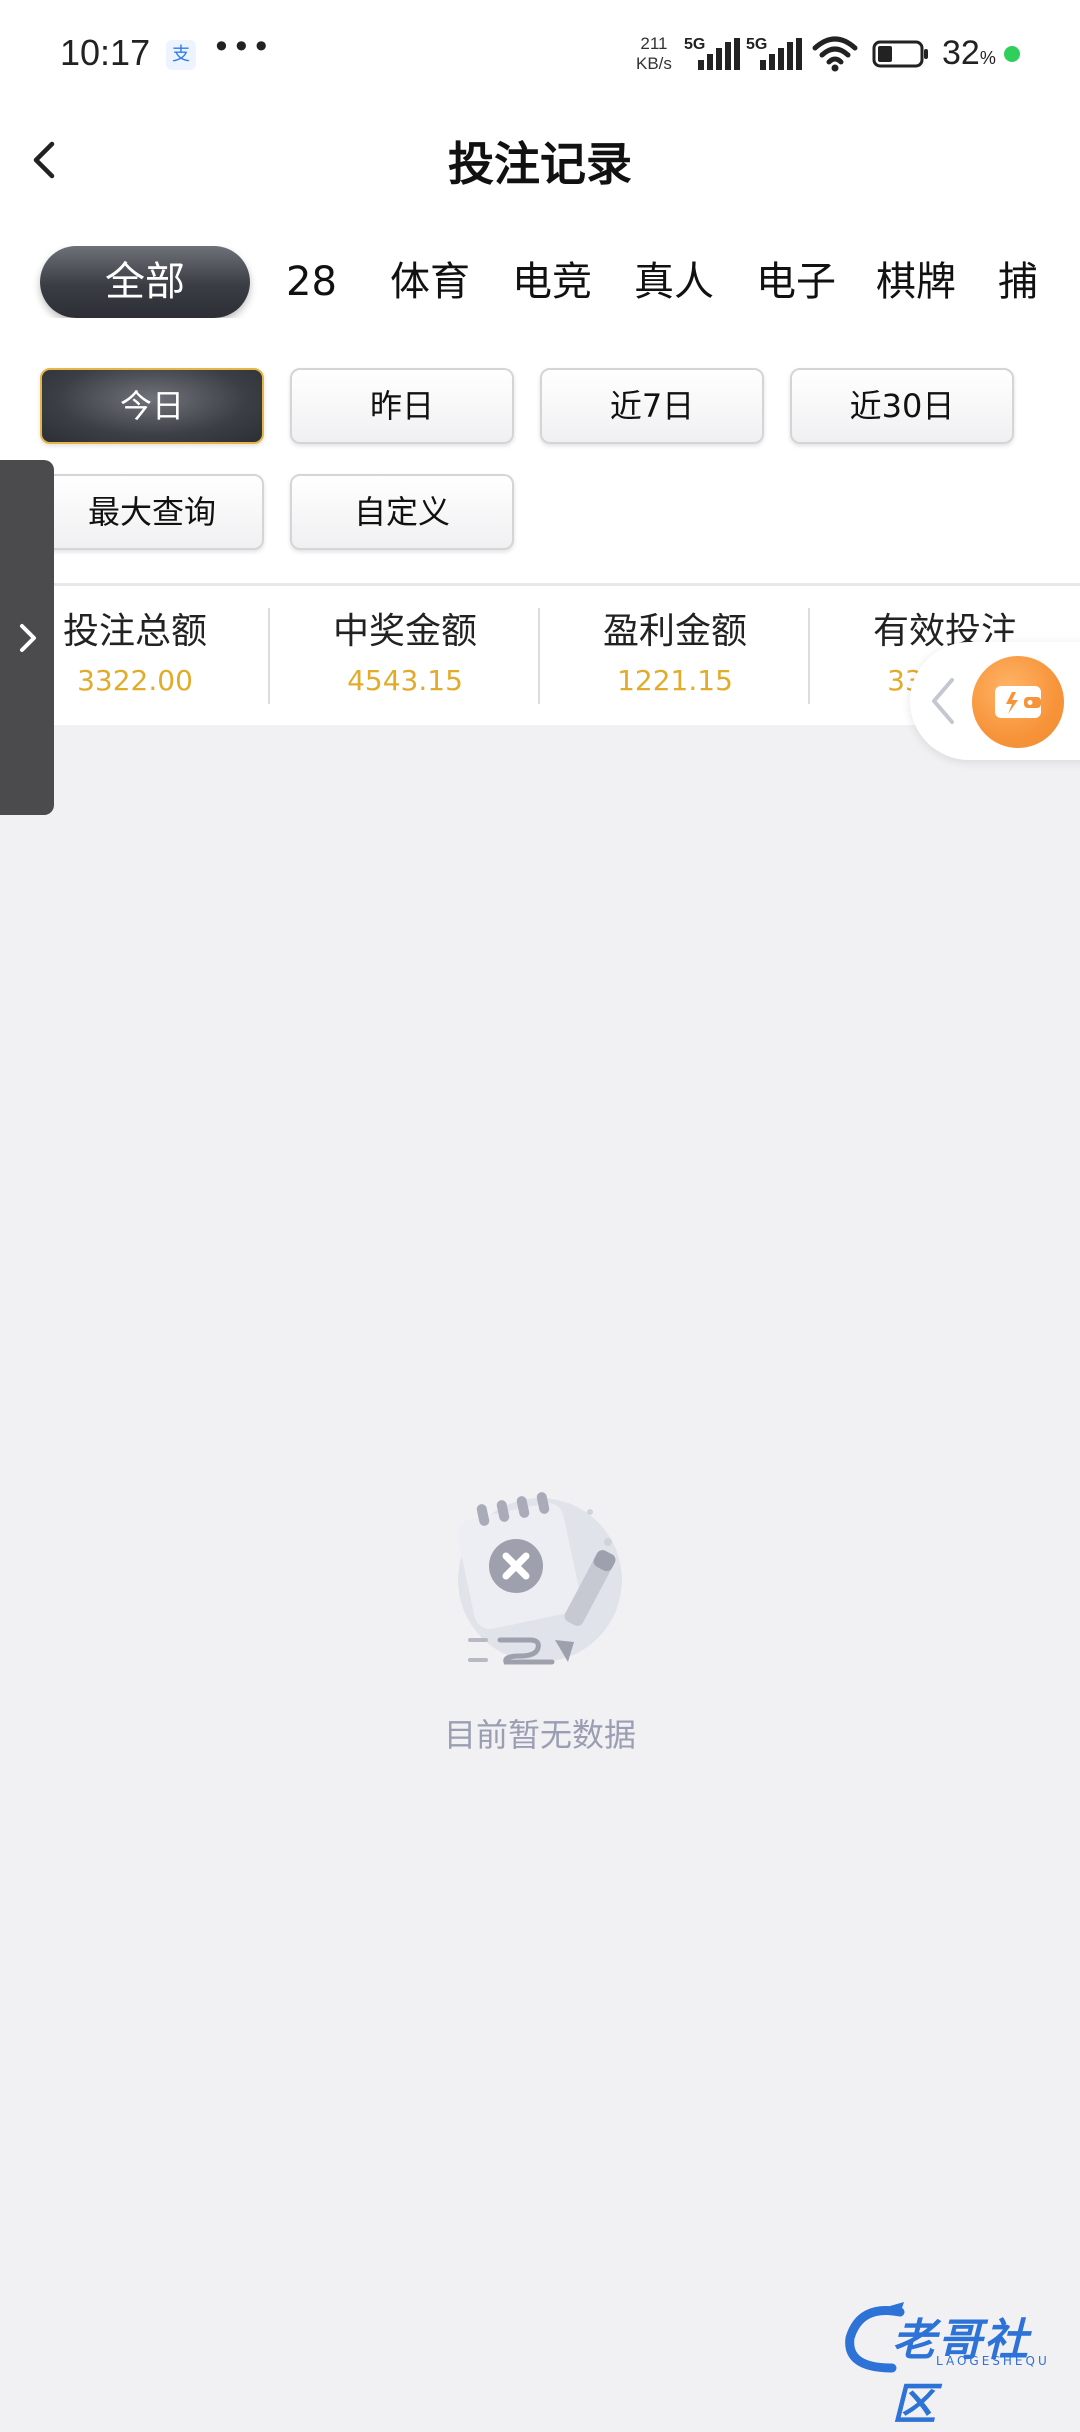 The image size is (1080, 2432). Describe the element at coordinates (1019, 282) in the screenshot. I see `tab-fishing: 捕鱼` at that location.